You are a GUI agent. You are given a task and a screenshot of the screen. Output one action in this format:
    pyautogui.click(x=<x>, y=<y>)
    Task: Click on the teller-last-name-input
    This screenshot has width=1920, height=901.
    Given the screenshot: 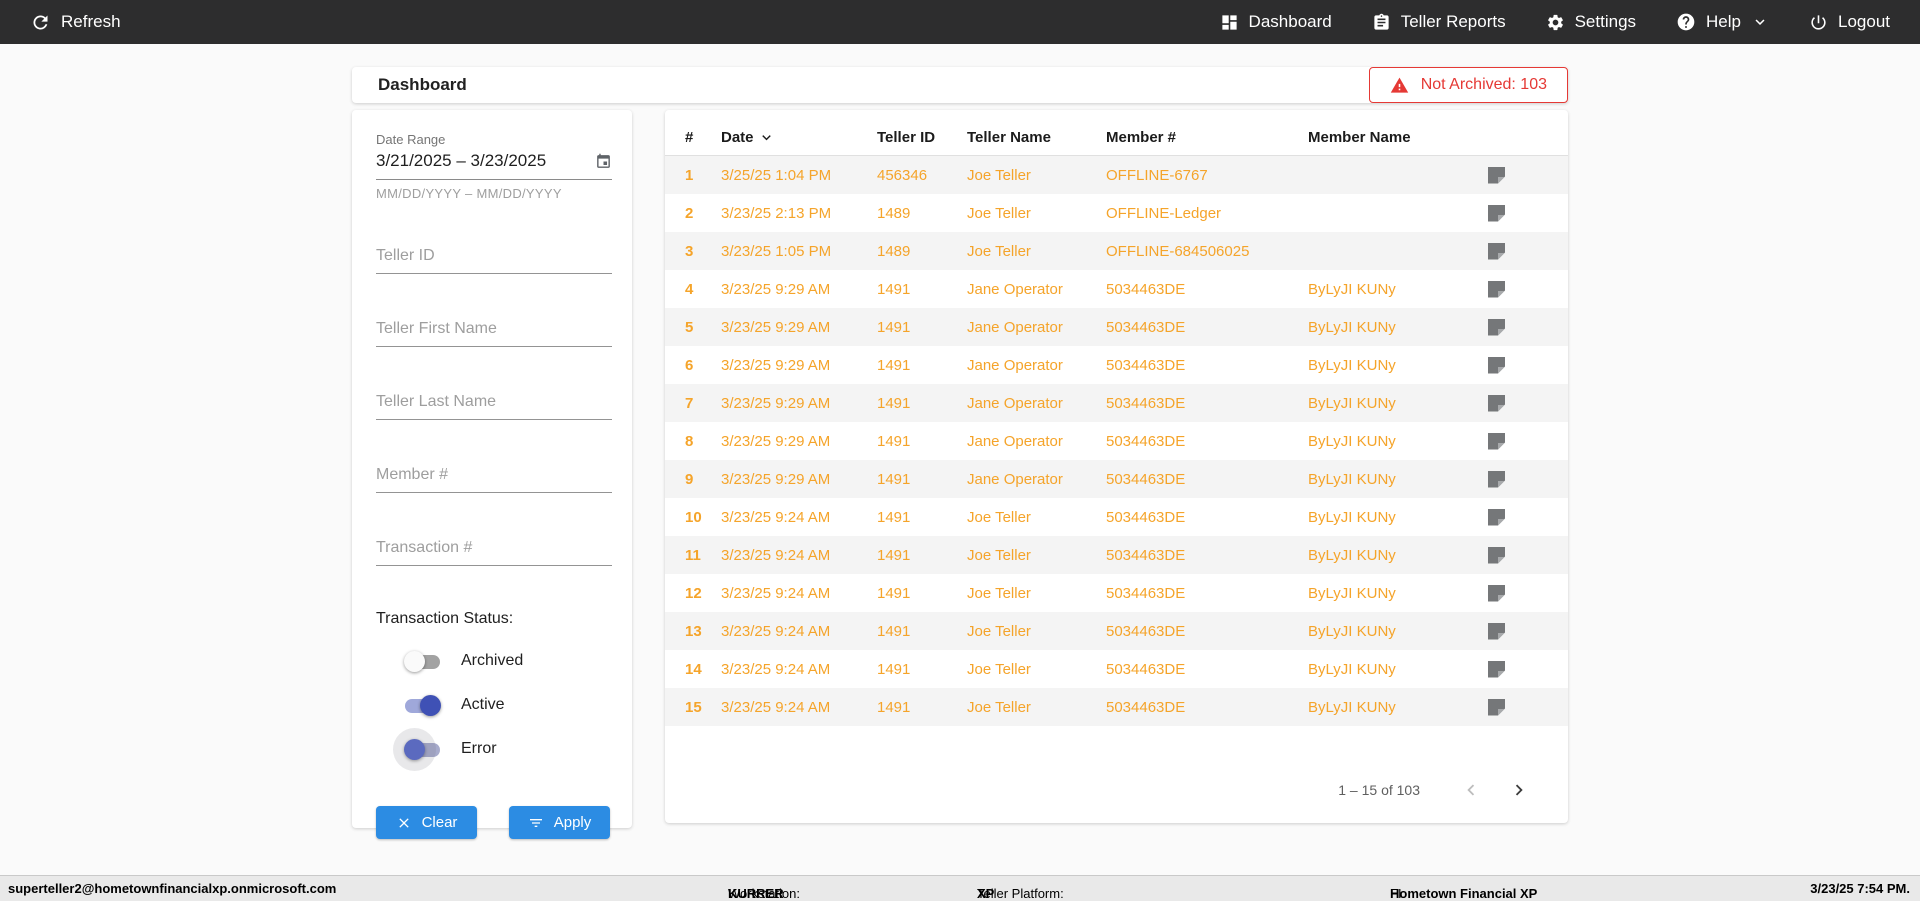 What is the action you would take?
    pyautogui.click(x=494, y=404)
    